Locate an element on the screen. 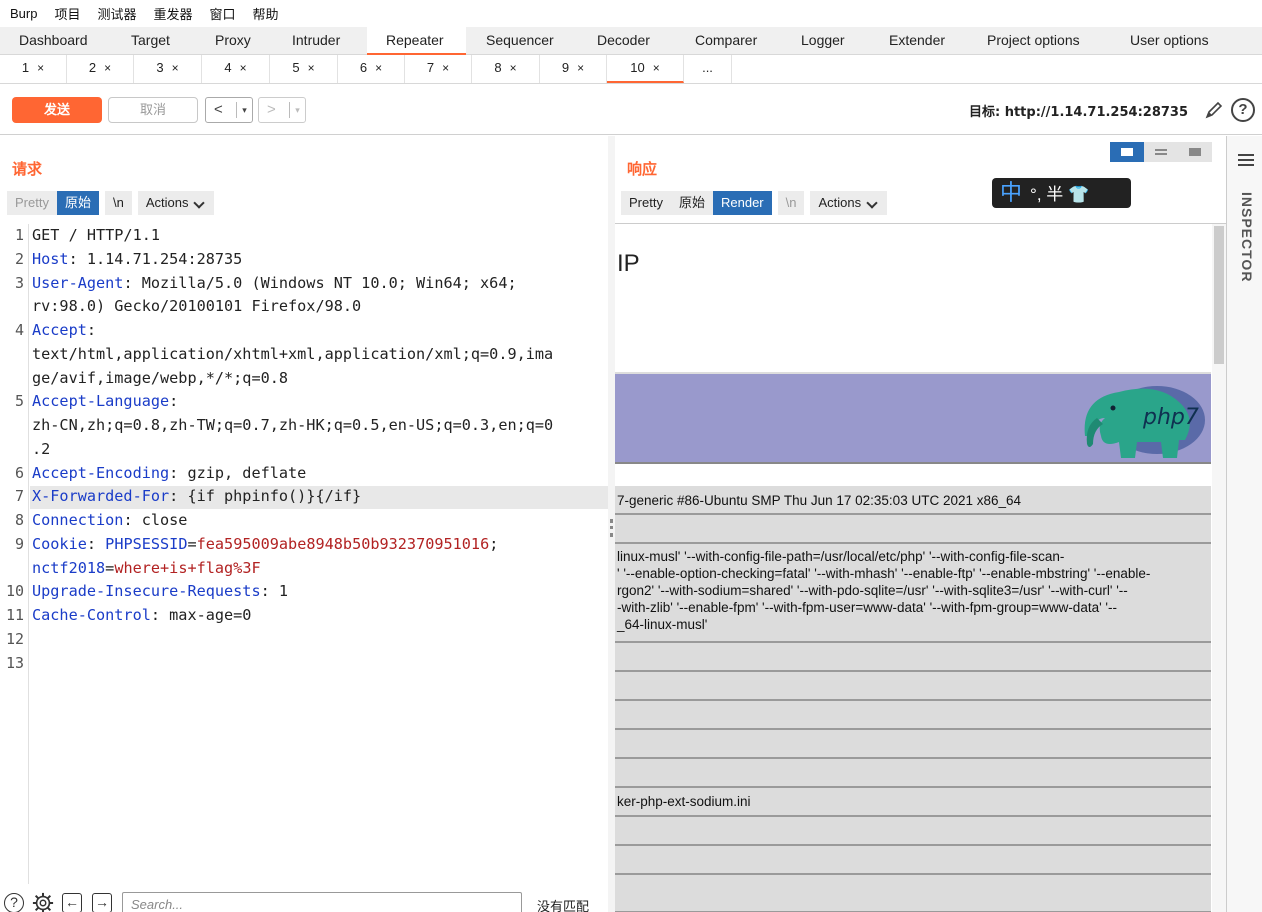  edit-pencil-icon is located at coordinates (1214, 110).